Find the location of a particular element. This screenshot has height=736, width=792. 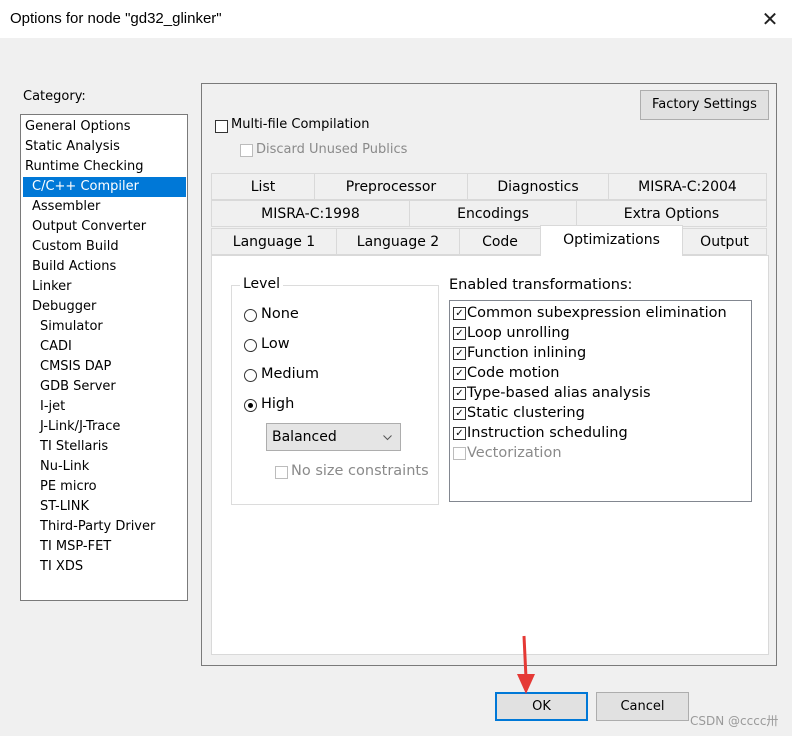

tab-preprocessor: Preprocessor is located at coordinates (391, 186).